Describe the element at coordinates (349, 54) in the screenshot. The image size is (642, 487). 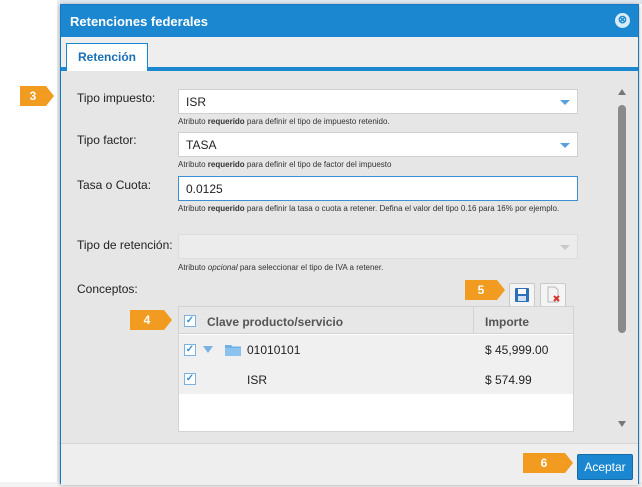
I see `tab-bar: Retención` at that location.